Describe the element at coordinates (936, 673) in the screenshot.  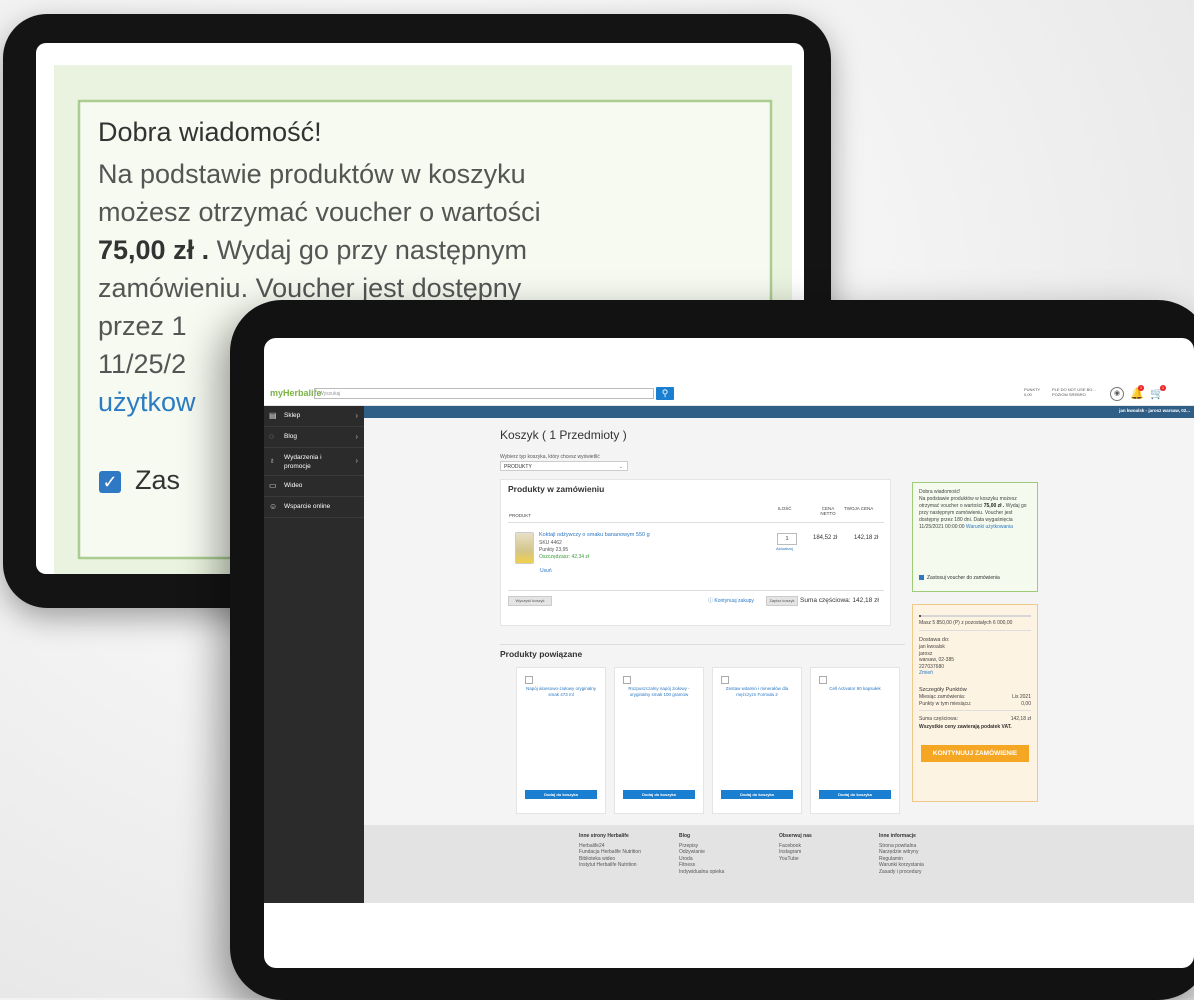
I see `change-address-link: Zmień` at that location.